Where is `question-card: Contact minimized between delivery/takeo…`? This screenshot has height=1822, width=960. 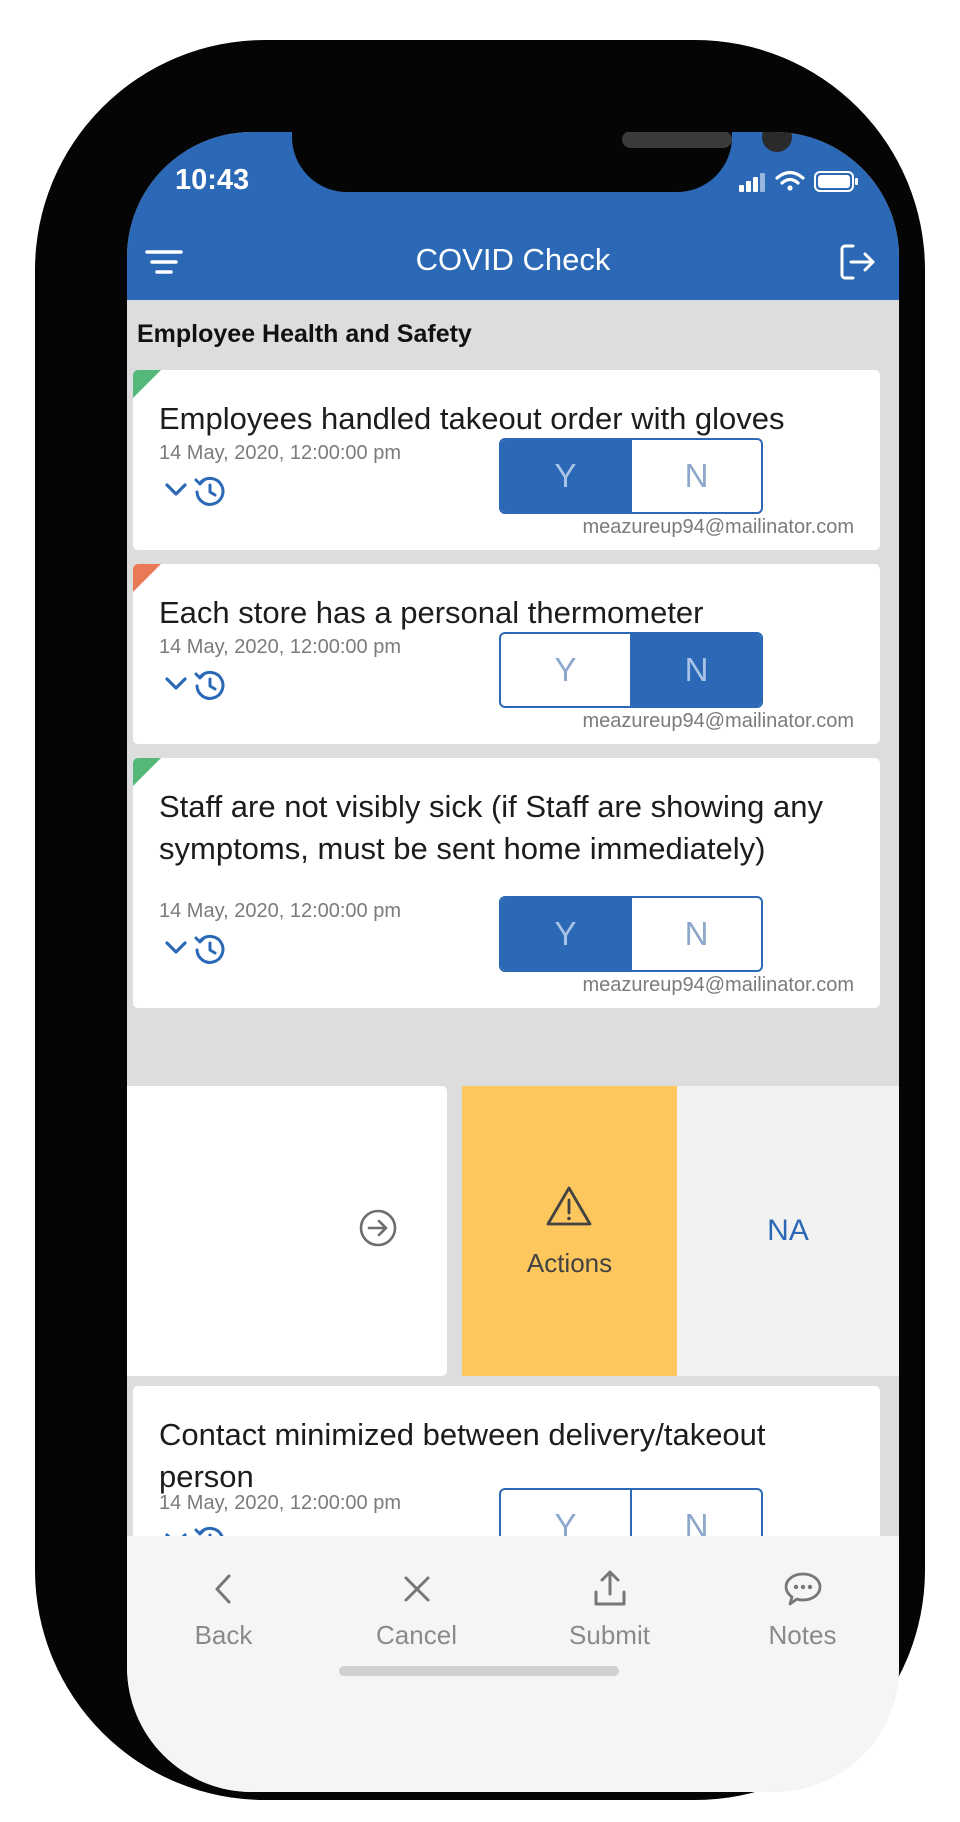
question-card: Contact minimized between delivery/takeo… is located at coordinates (506, 1471).